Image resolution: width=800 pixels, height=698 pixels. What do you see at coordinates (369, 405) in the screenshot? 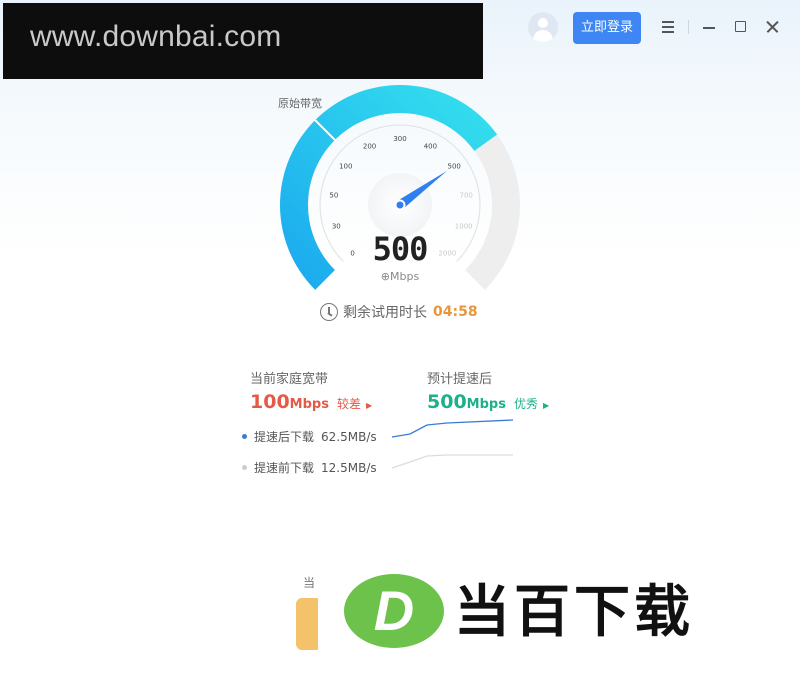
I see `current-arrow-icon: ▶` at bounding box center [369, 405].